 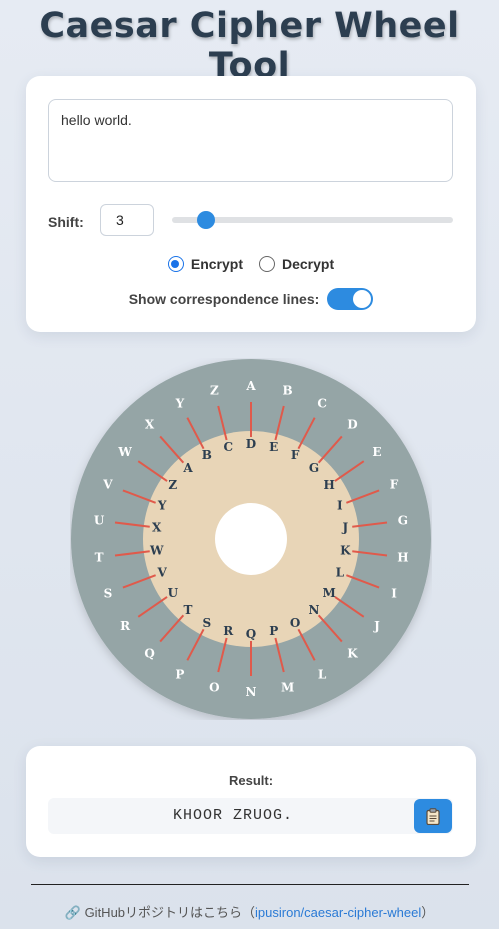 What do you see at coordinates (233, 815) in the screenshot?
I see `result-text: KHOOR ZRUOG.` at bounding box center [233, 815].